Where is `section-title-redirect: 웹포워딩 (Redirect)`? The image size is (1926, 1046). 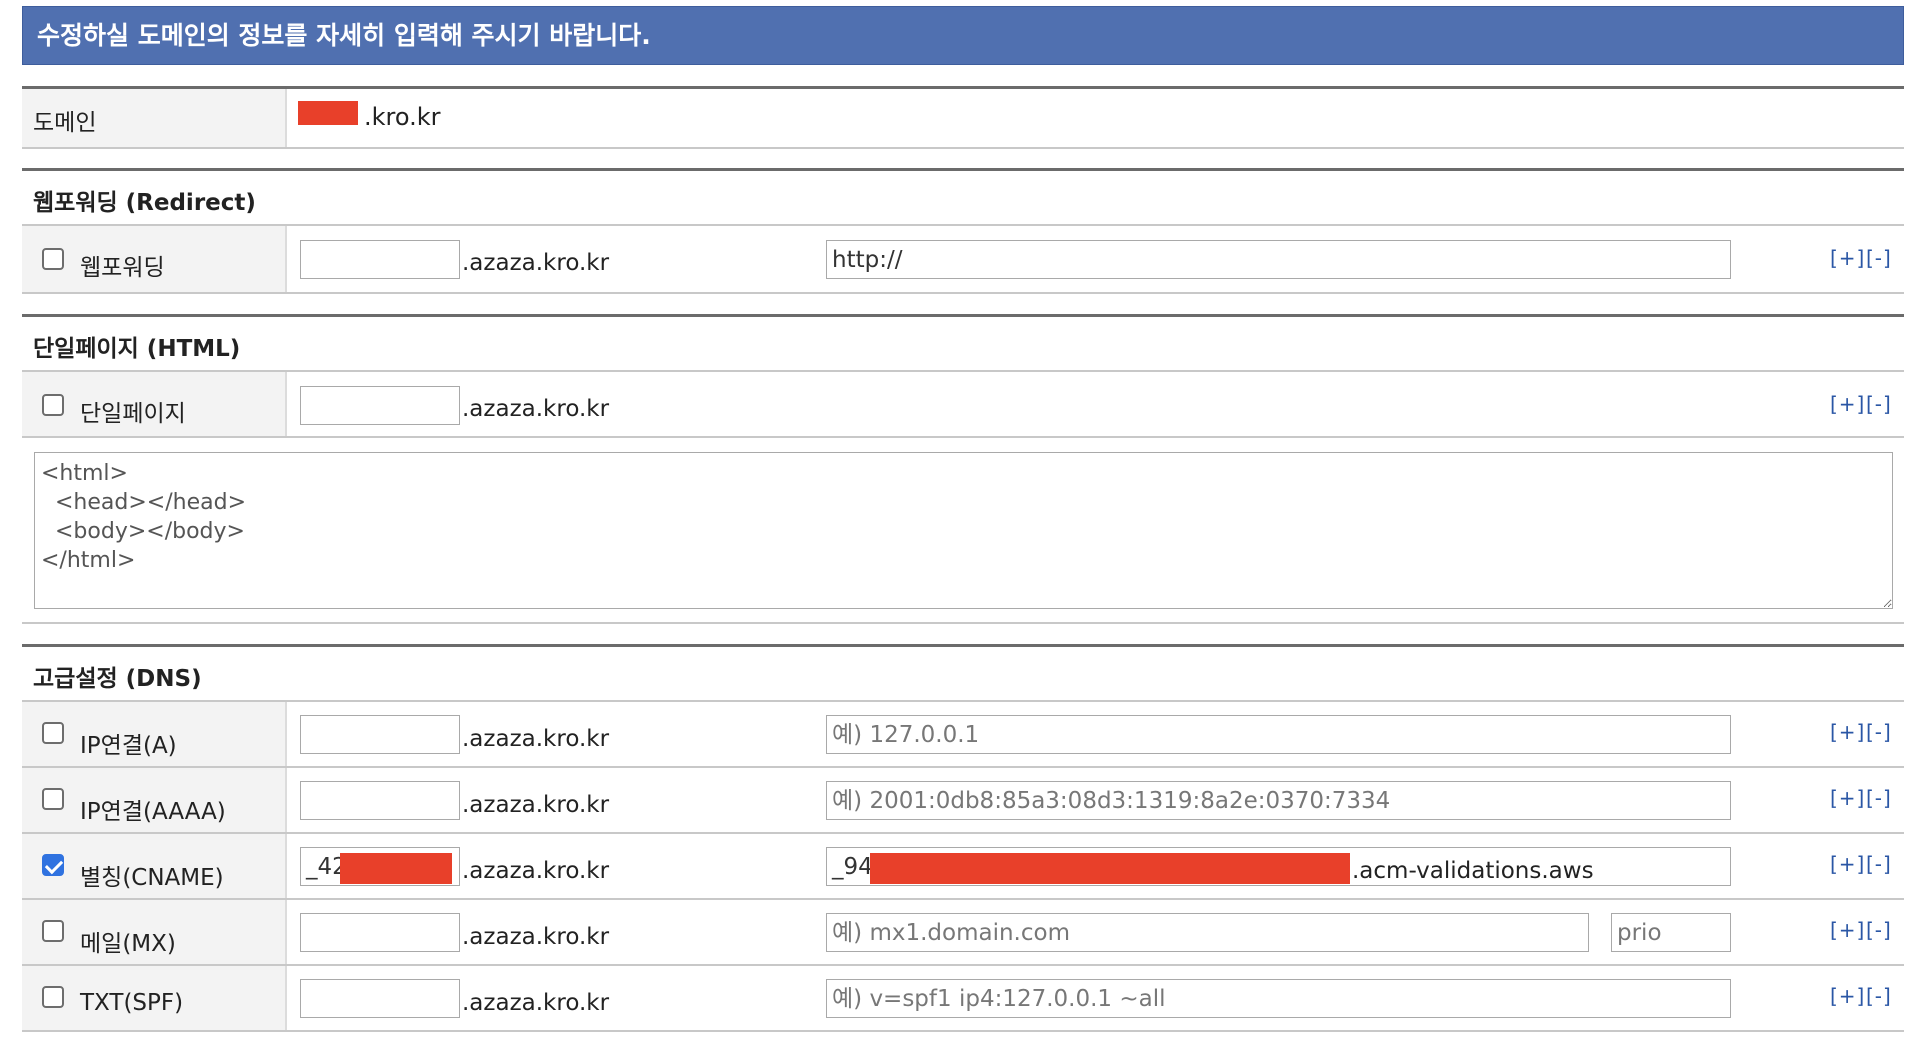 section-title-redirect: 웹포워딩 (Redirect) is located at coordinates (144, 203).